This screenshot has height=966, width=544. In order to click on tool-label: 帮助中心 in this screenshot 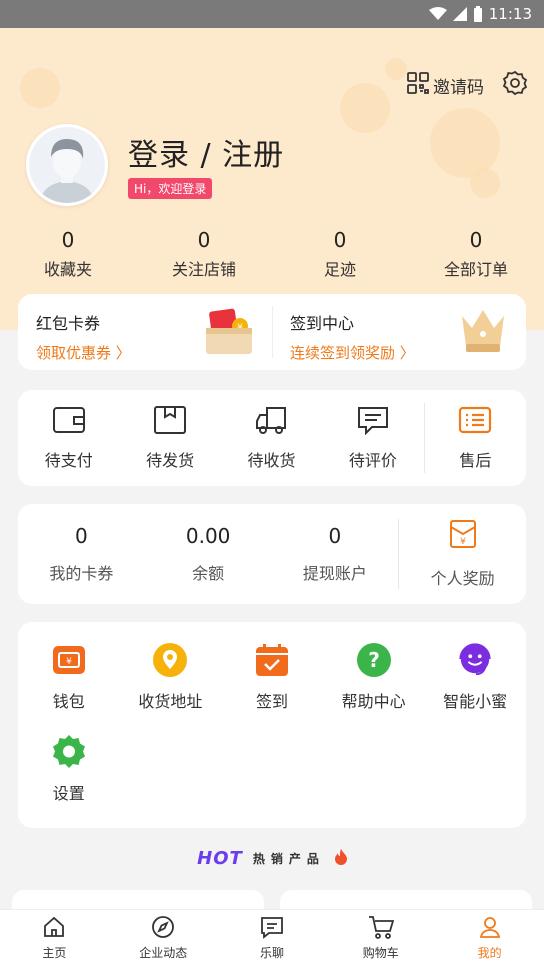, I will do `click(373, 701)`.